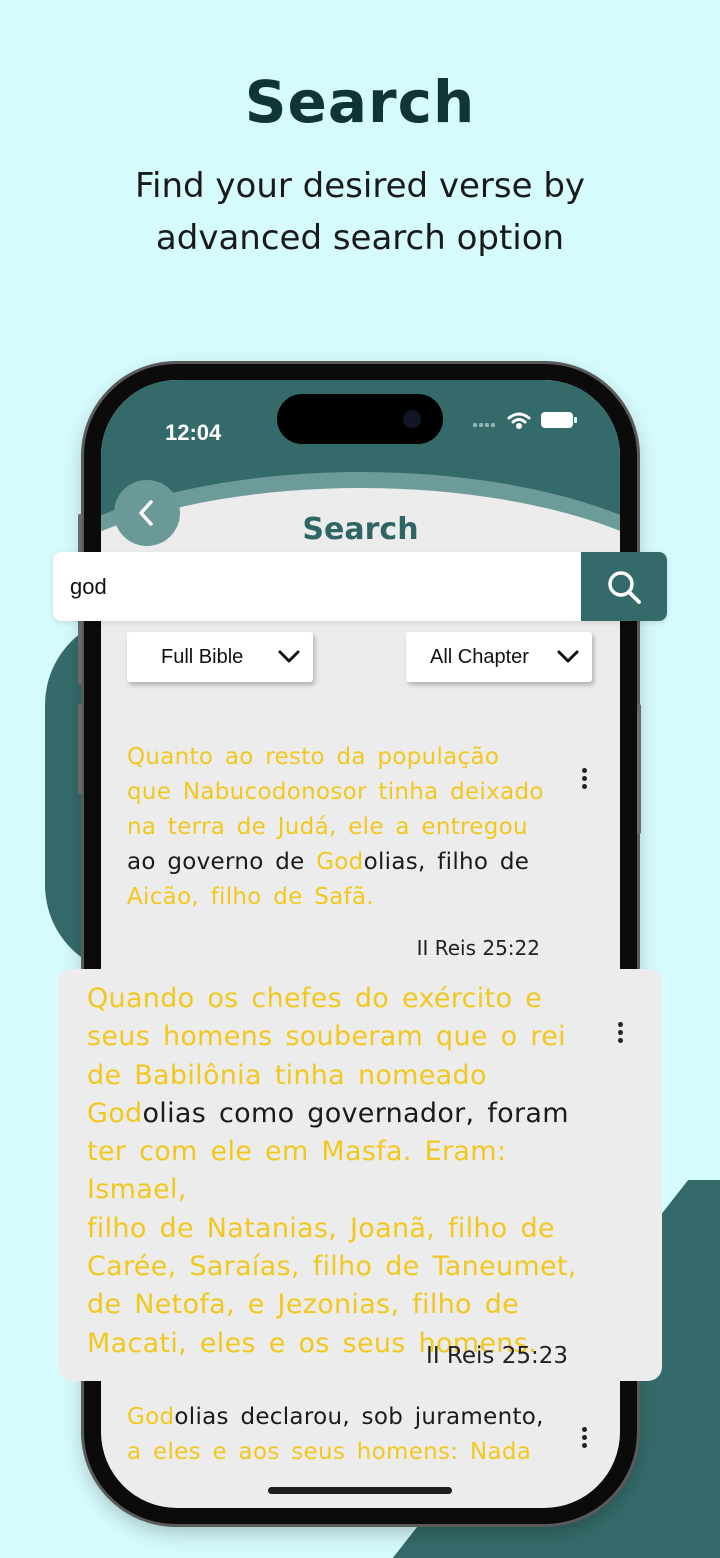  Describe the element at coordinates (303, 1305) in the screenshot. I see `verse-line: de Netofa, e Jezonias, filho de` at that location.